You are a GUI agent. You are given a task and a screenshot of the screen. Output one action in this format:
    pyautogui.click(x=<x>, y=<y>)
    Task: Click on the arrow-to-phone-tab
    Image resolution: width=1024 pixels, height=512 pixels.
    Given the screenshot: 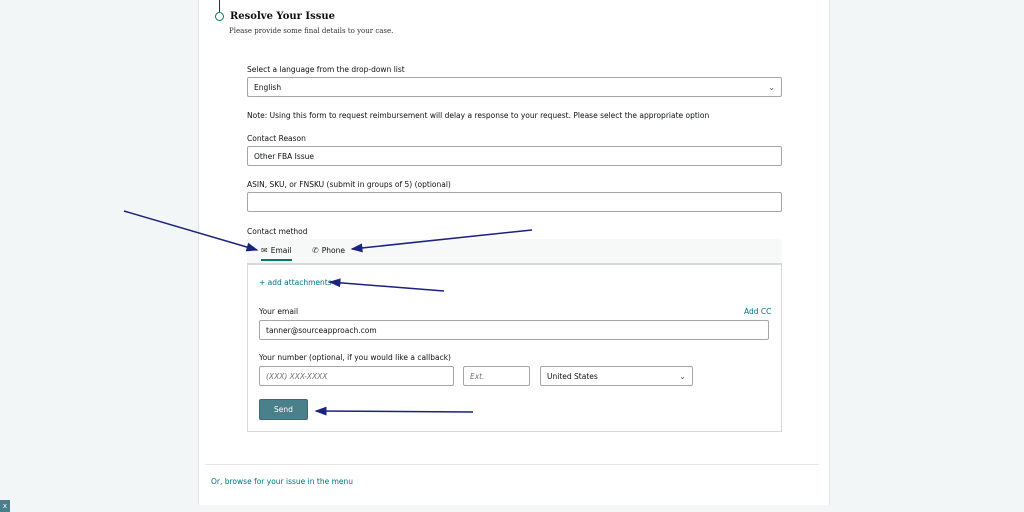 What is the action you would take?
    pyautogui.click(x=441, y=241)
    